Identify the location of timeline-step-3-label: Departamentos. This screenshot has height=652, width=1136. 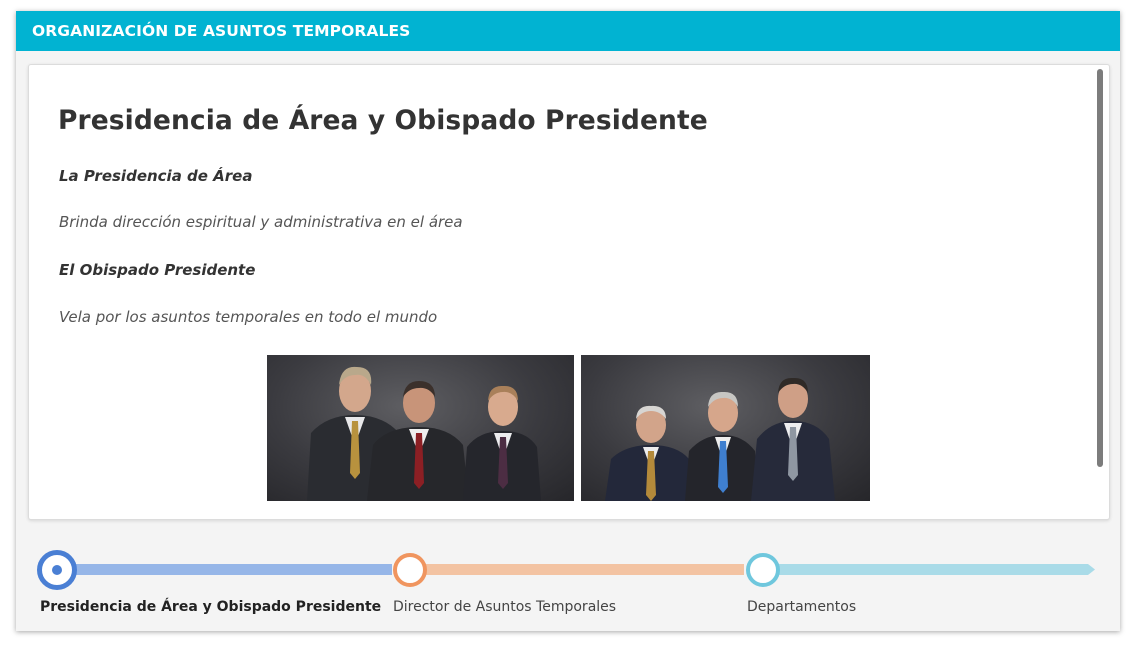
(801, 607).